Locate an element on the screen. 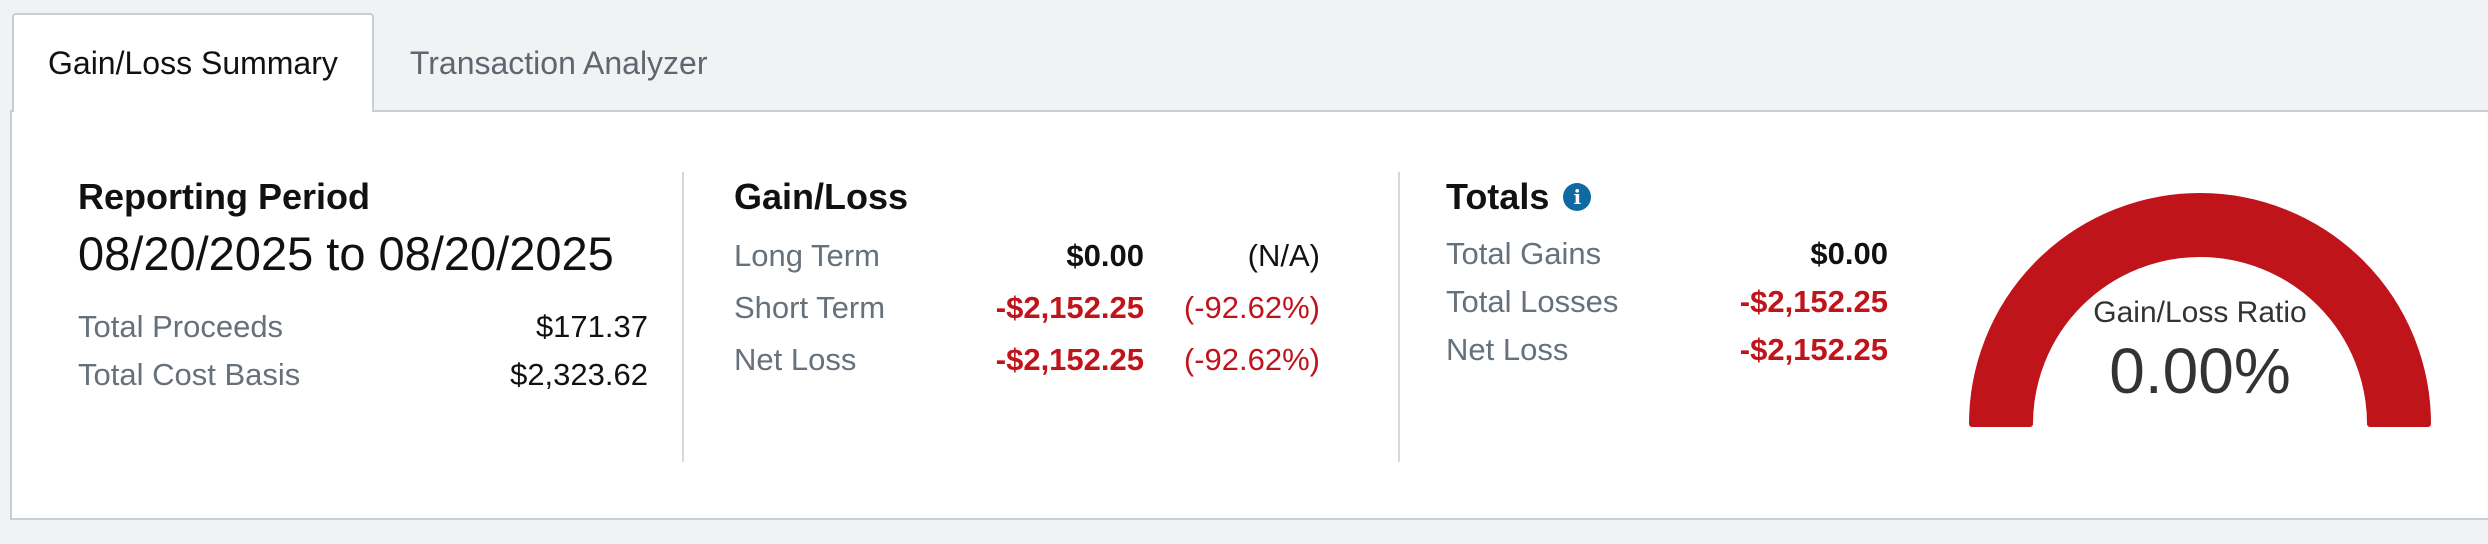  reporting-period-range: 08/20/2025 to 08/20/2025 is located at coordinates (346, 253).